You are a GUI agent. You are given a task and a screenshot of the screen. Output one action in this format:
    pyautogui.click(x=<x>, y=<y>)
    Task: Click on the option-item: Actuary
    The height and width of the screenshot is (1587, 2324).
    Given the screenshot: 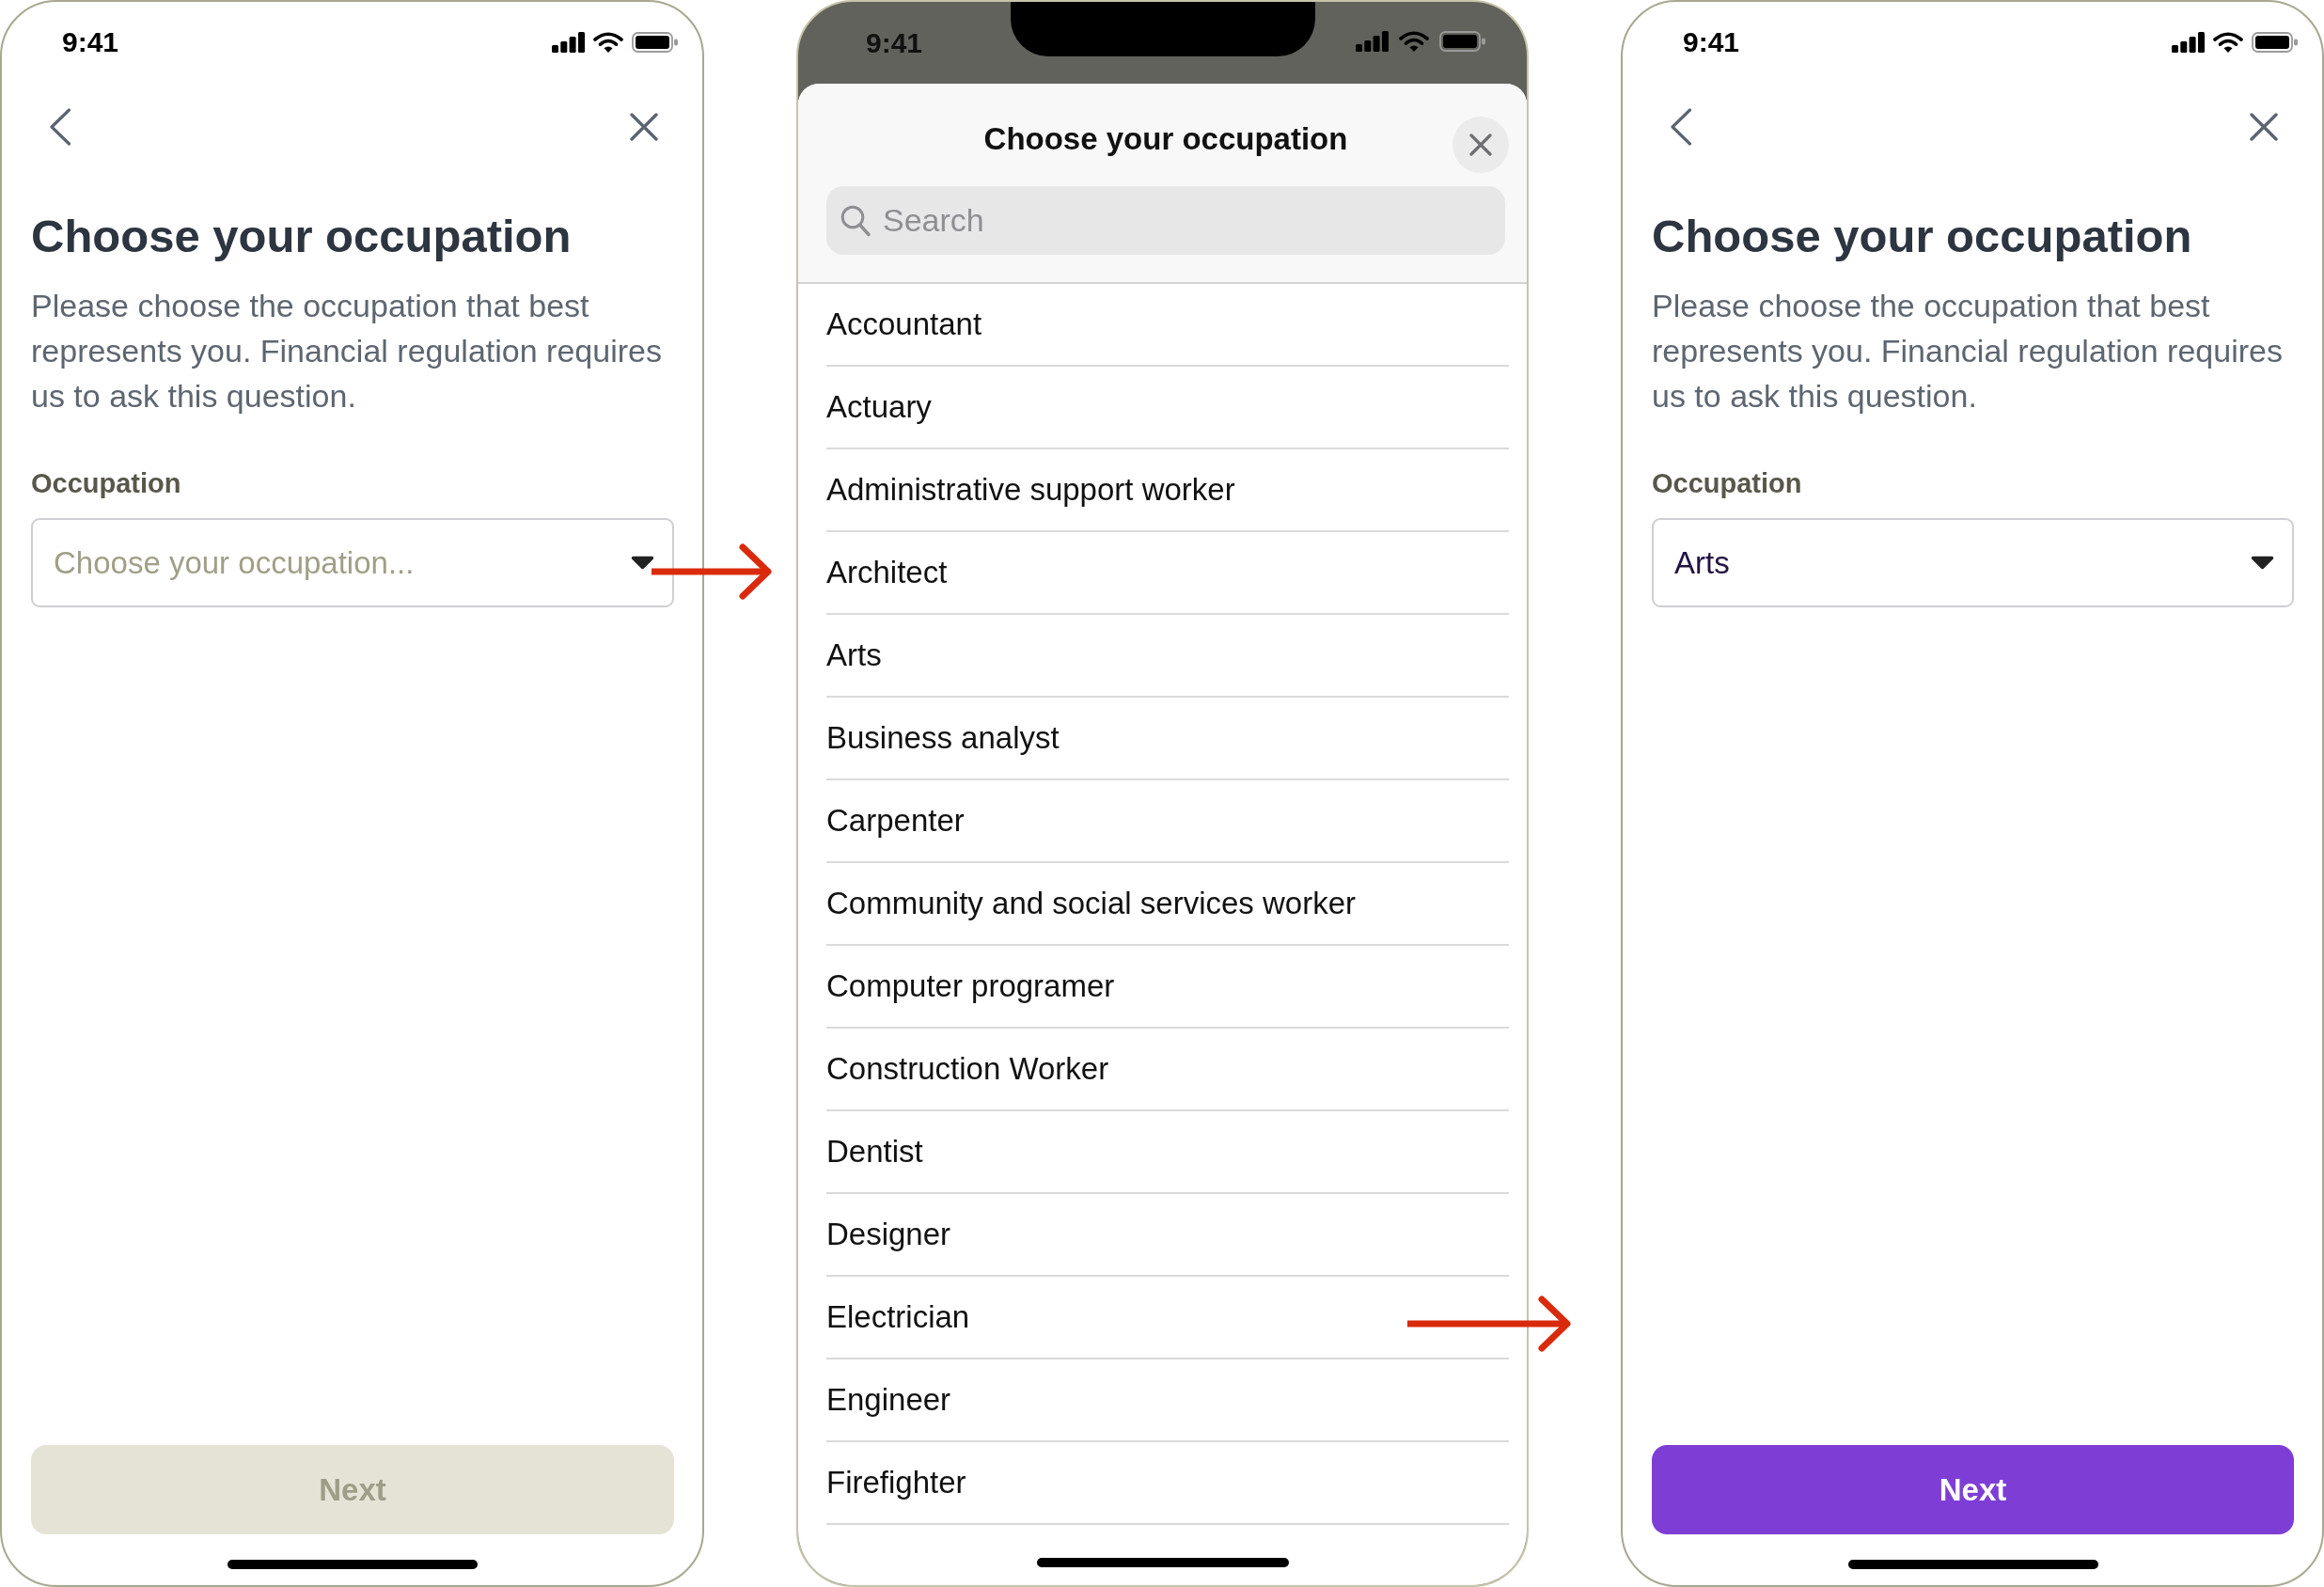 What is the action you would take?
    pyautogui.click(x=1167, y=408)
    